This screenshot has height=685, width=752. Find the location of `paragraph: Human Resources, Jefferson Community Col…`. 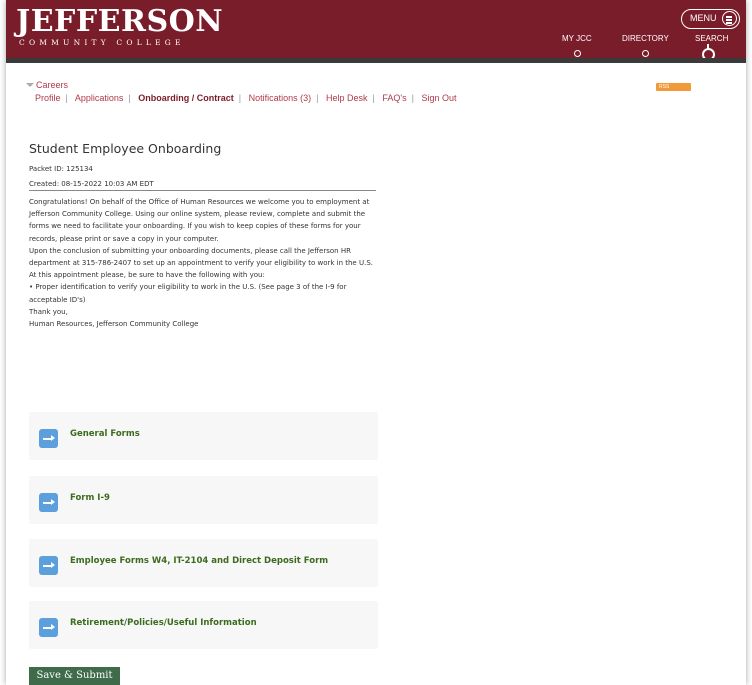

paragraph: Human Resources, Jefferson Community Col… is located at coordinates (114, 324).